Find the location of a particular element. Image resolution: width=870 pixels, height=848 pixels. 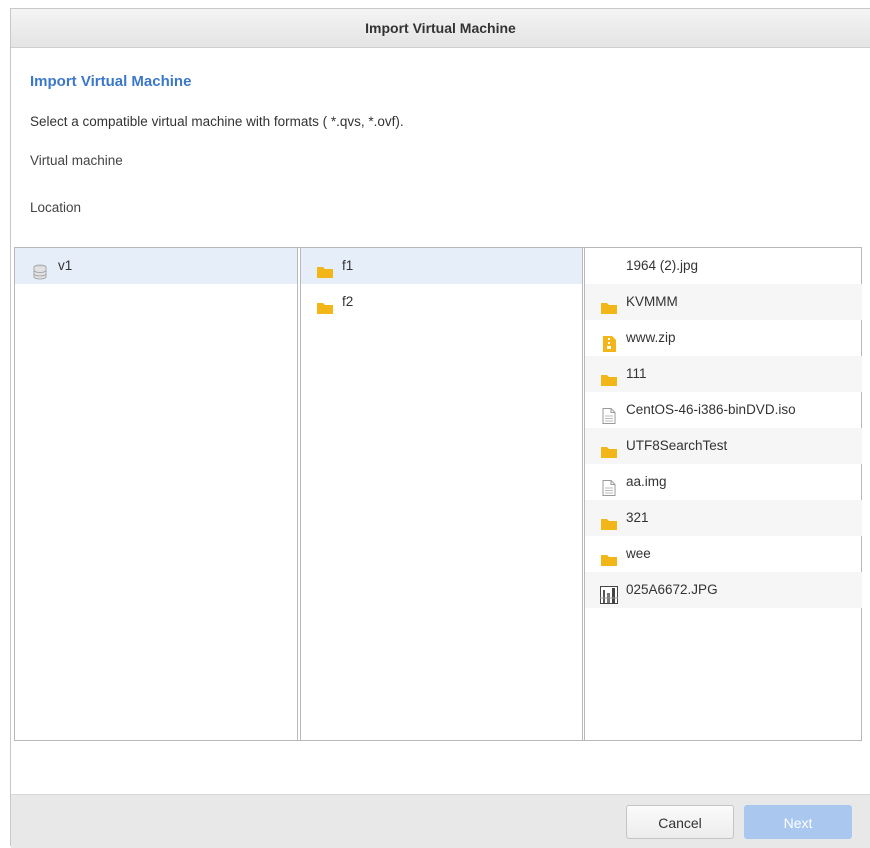

list-item-file: 025A6672.JPG is located at coordinates (723, 590).